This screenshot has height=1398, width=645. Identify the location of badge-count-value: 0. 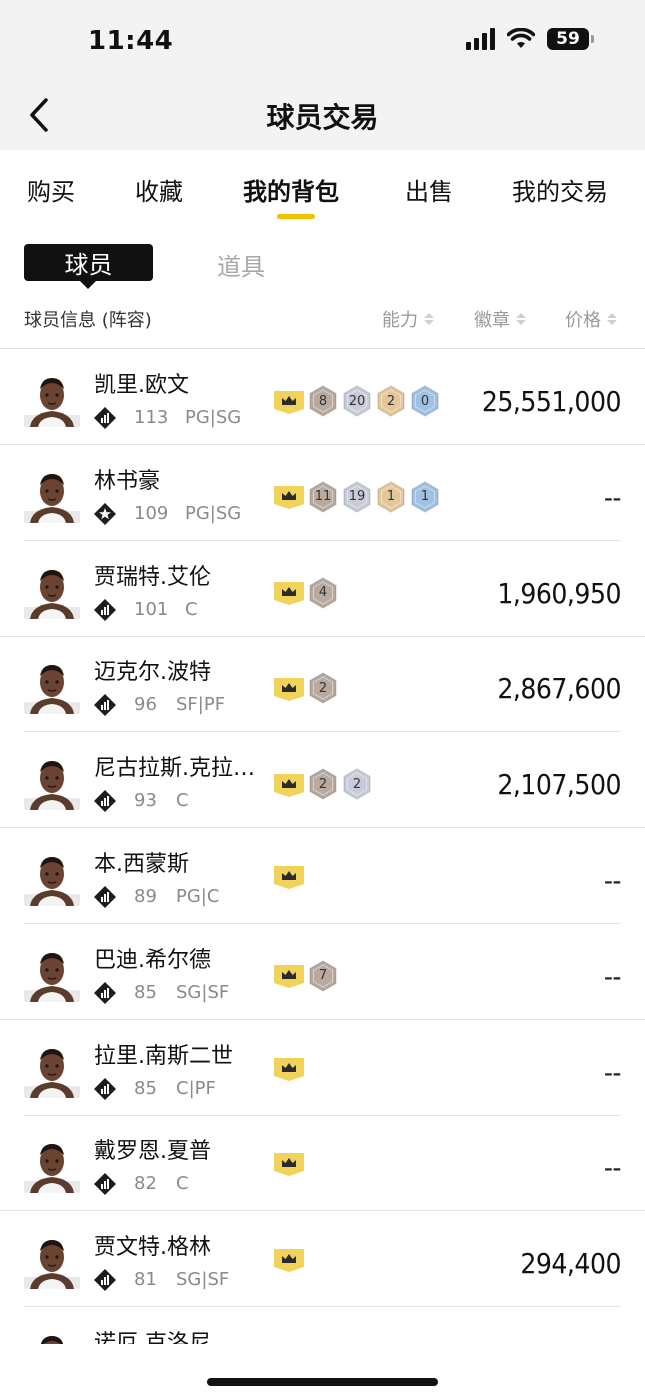
(425, 401).